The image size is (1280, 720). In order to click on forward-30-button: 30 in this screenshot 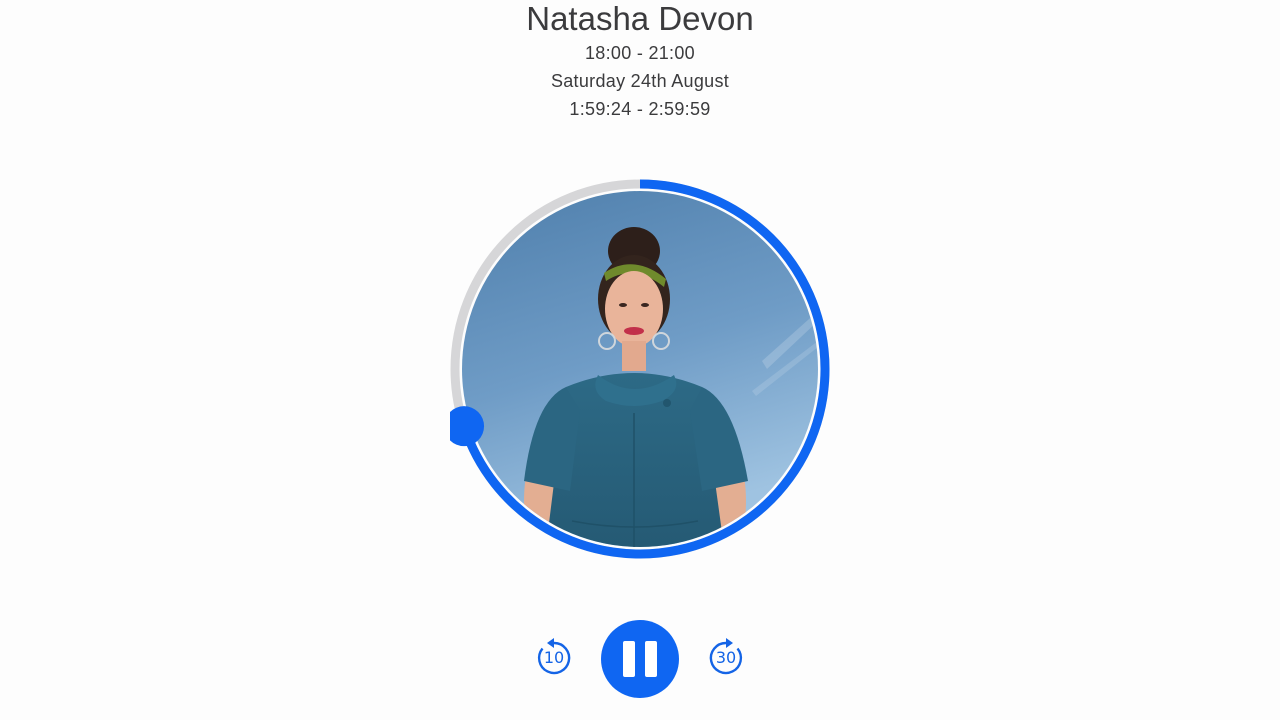, I will do `click(726, 658)`.